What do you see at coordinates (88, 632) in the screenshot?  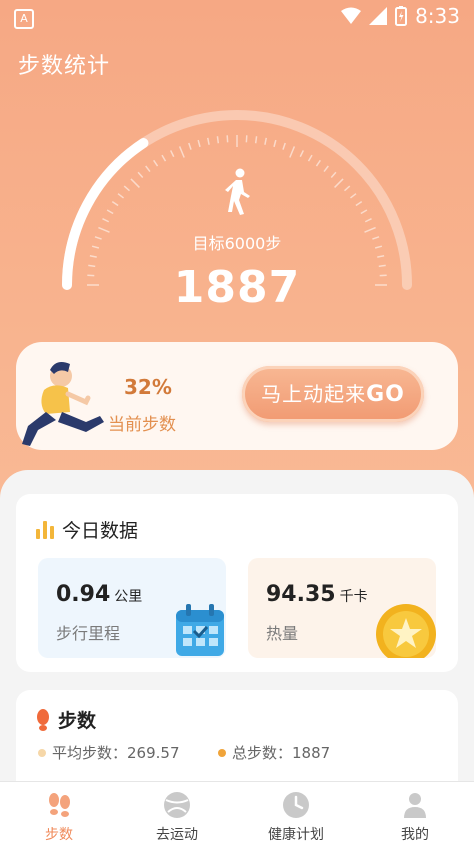 I see `distance-label: 步行里程` at bounding box center [88, 632].